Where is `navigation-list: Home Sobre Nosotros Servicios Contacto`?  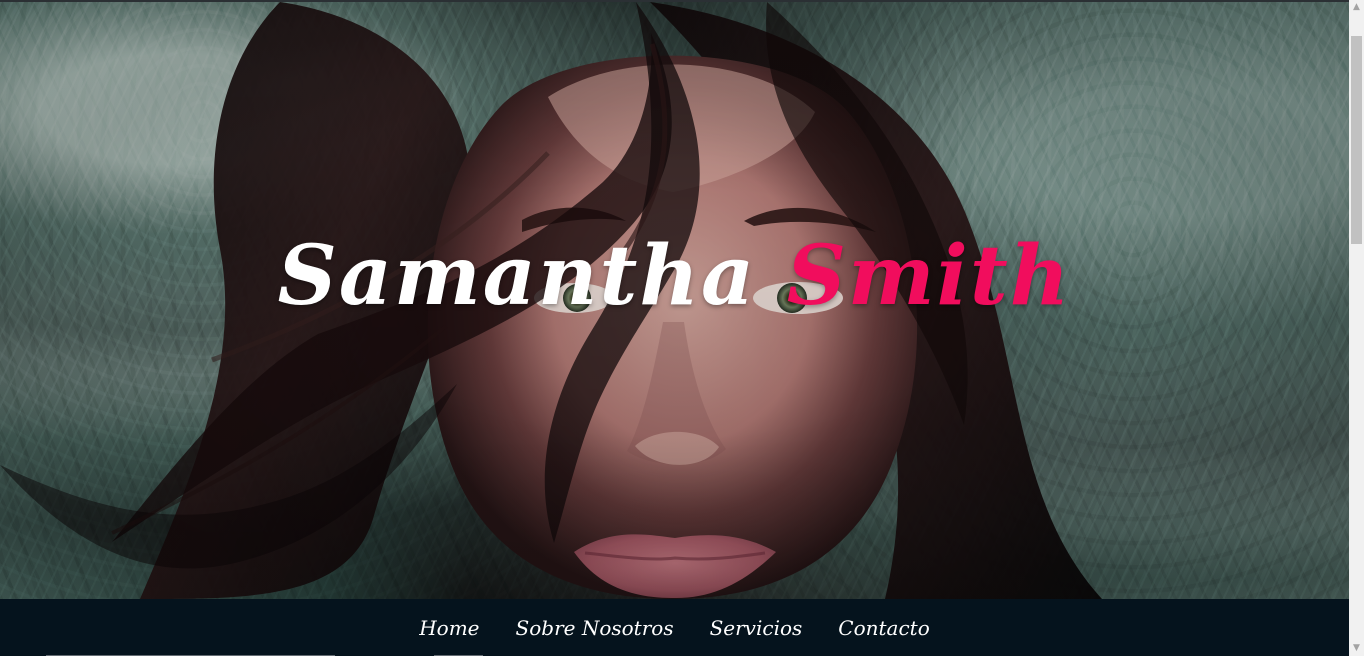 navigation-list: Home Sobre Nosotros Servicios Contacto is located at coordinates (674, 627).